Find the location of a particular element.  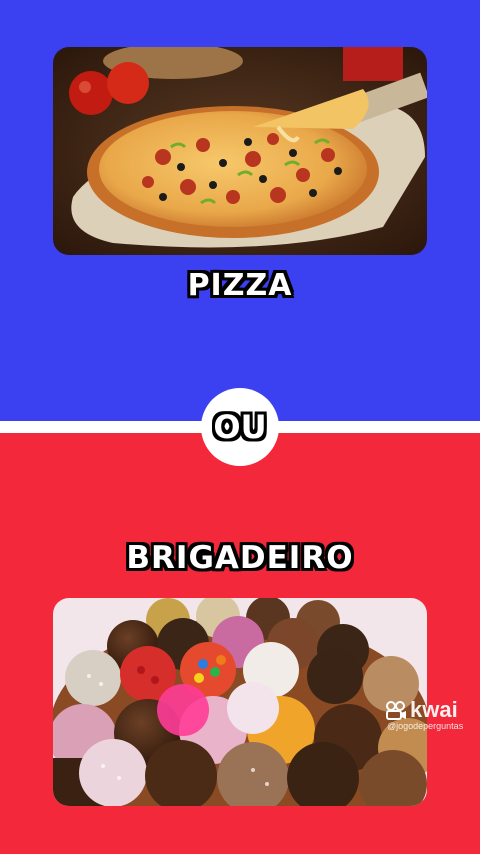

kwai-watermark: kwai @jogodeperguntas is located at coordinates (424, 714).